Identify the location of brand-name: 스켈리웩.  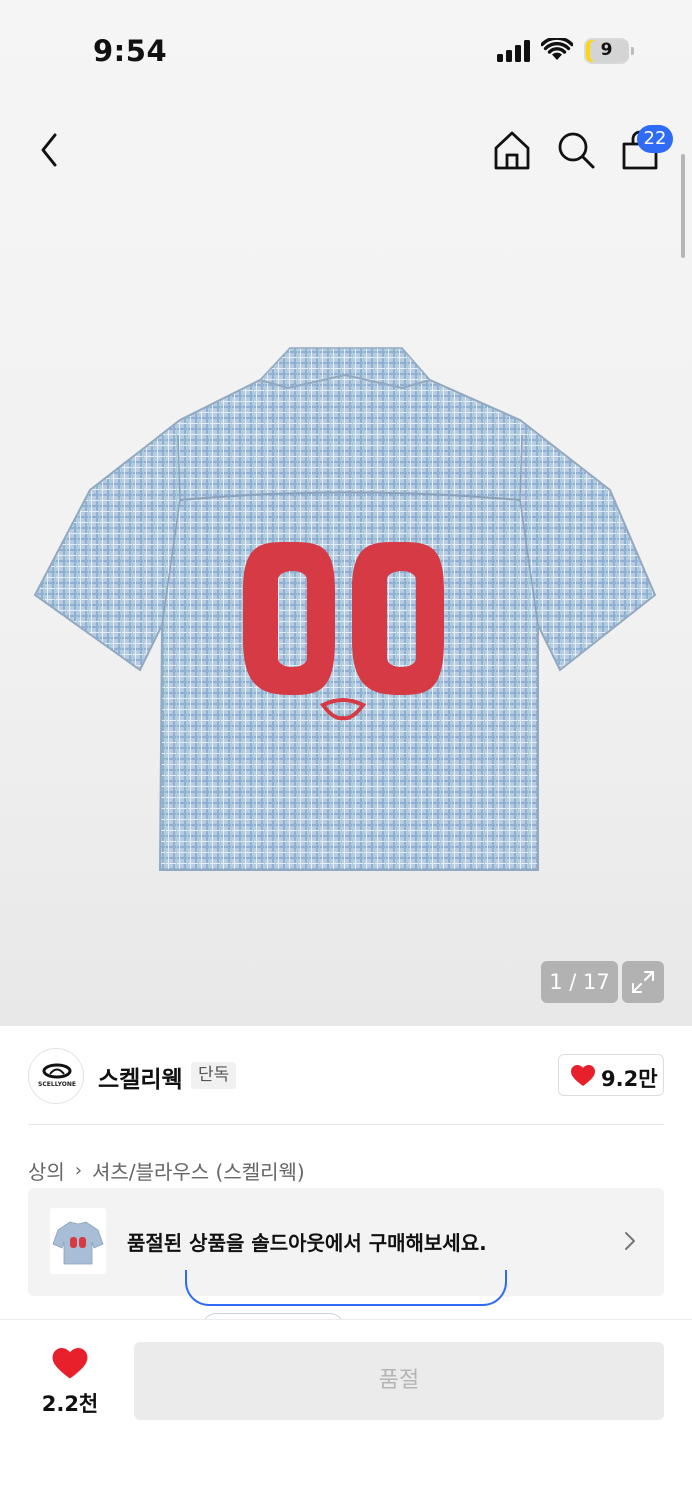
(140, 1077).